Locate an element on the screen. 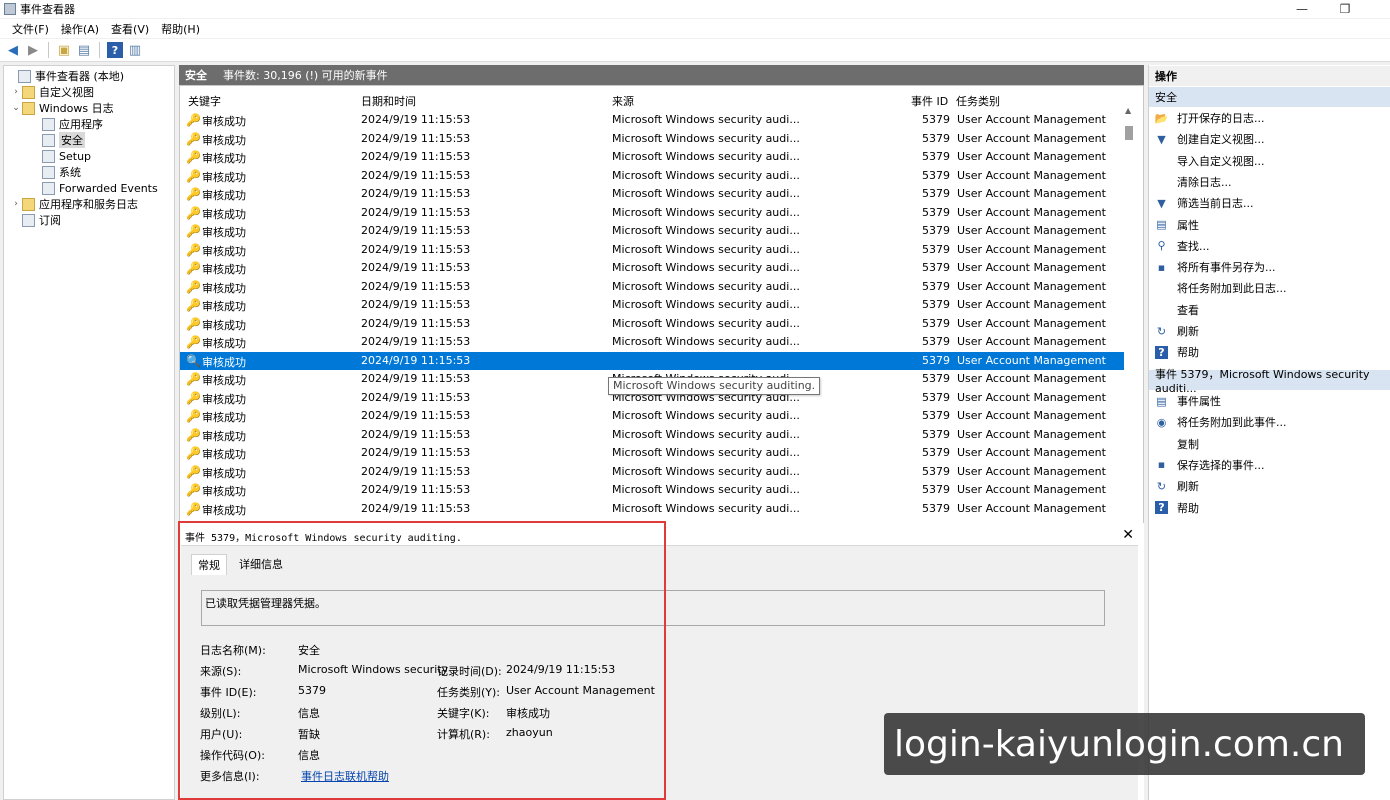 The height and width of the screenshot is (800, 1390). computer-log-icon is located at coordinates (24, 76).